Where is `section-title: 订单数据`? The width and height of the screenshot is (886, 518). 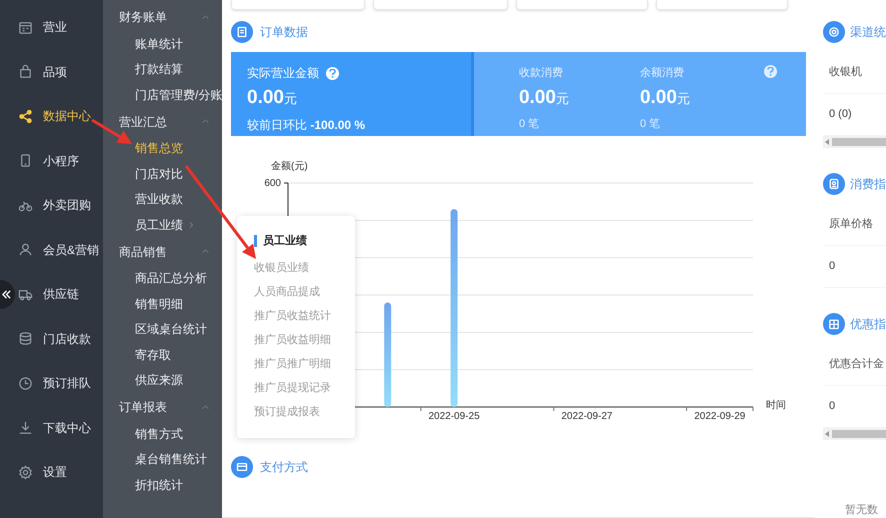 section-title: 订单数据 is located at coordinates (284, 32).